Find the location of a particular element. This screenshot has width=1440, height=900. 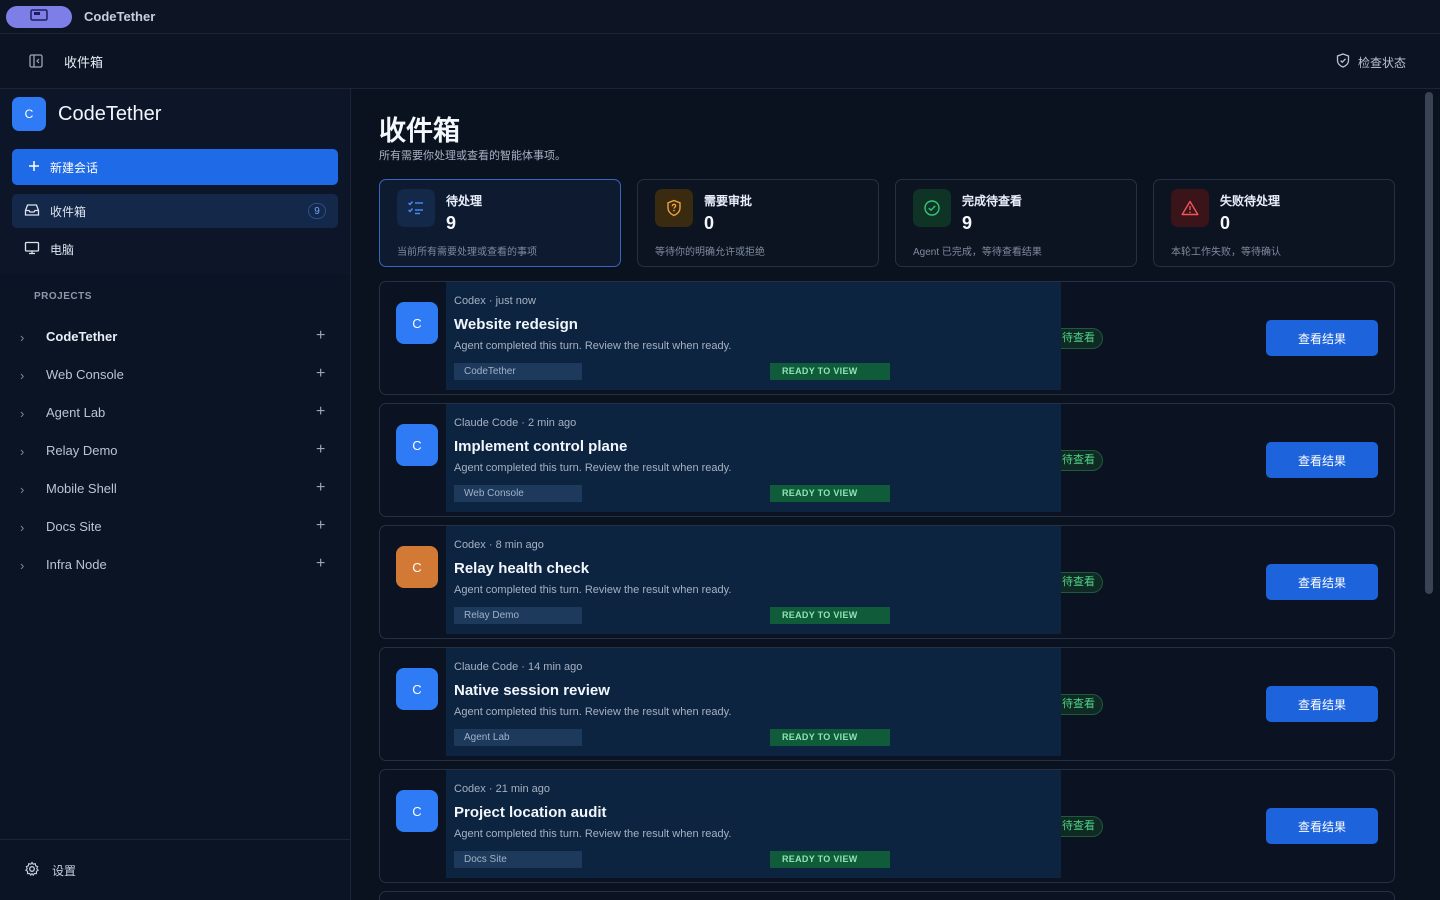

project-tag: Agent Lab is located at coordinates (518, 737).